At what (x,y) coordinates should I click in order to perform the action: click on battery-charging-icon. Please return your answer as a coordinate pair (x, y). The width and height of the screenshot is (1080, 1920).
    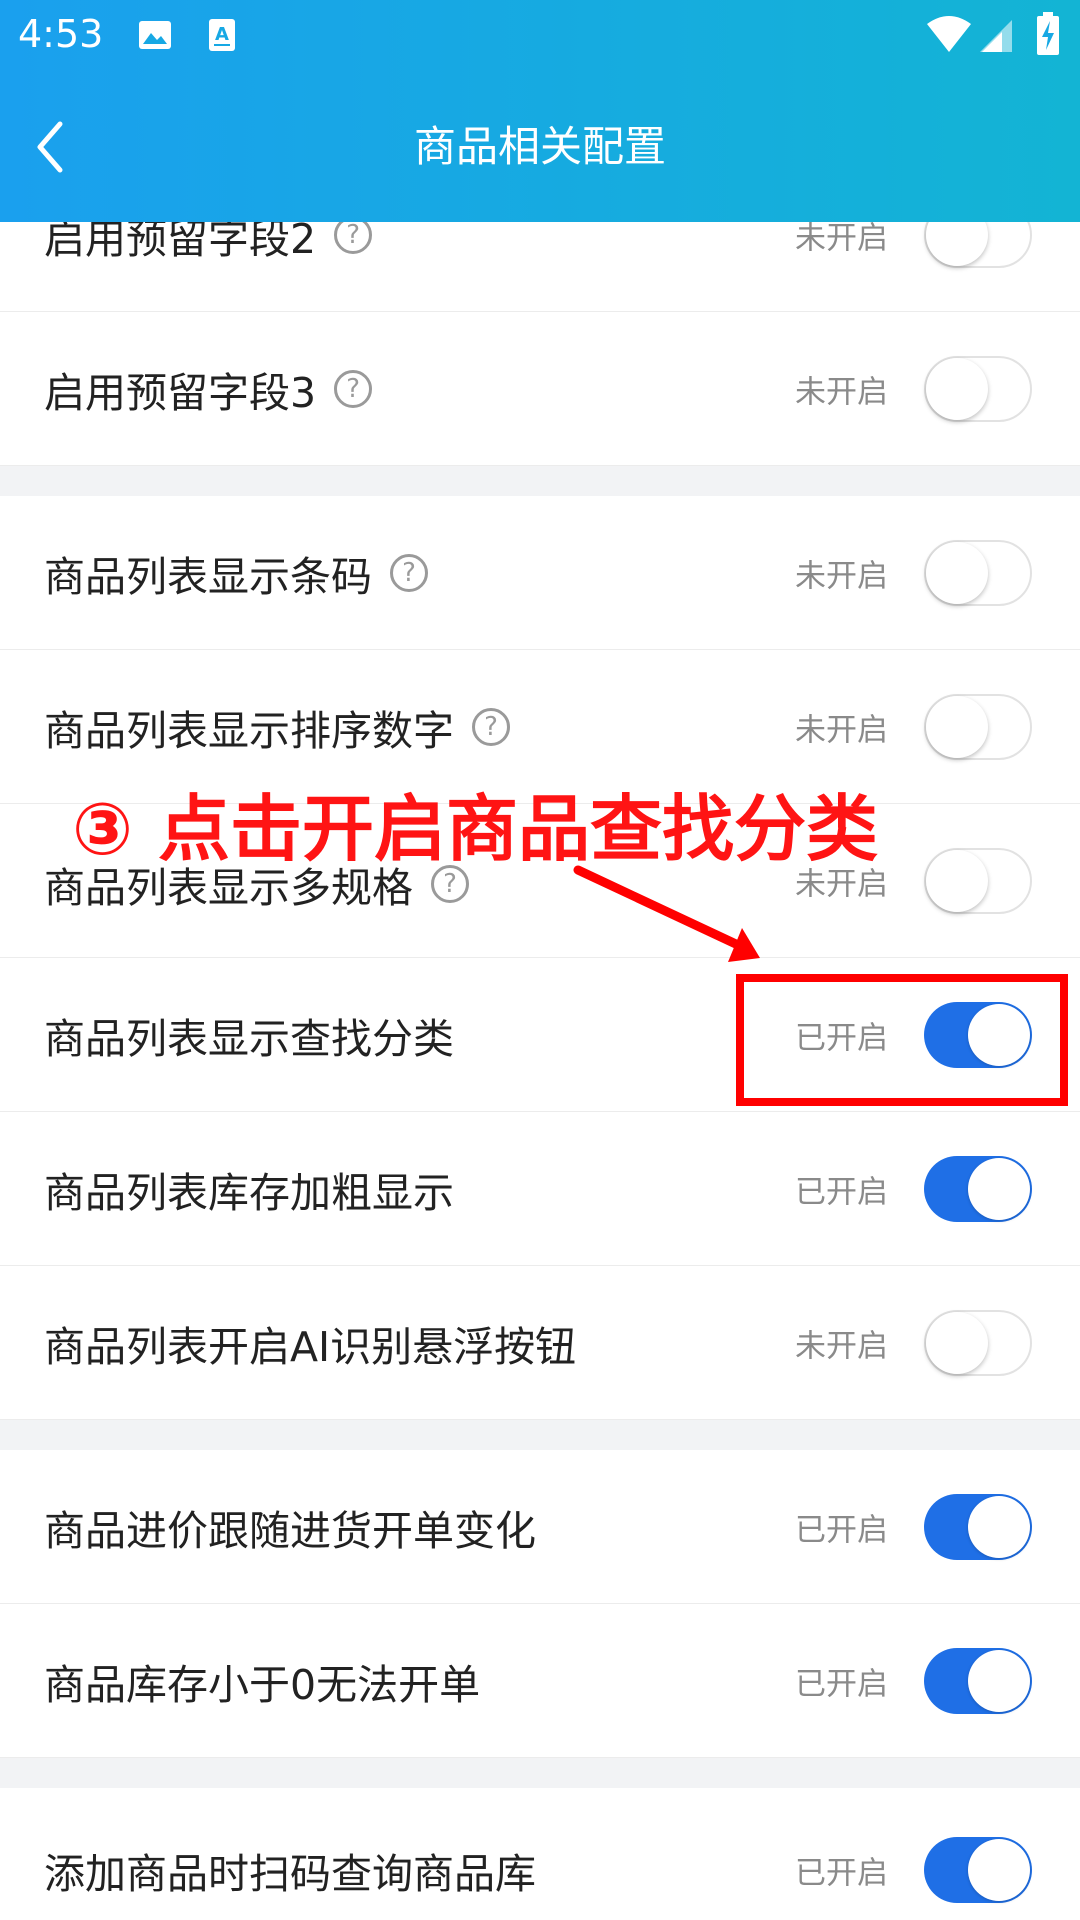
    Looking at the image, I should click on (1048, 33).